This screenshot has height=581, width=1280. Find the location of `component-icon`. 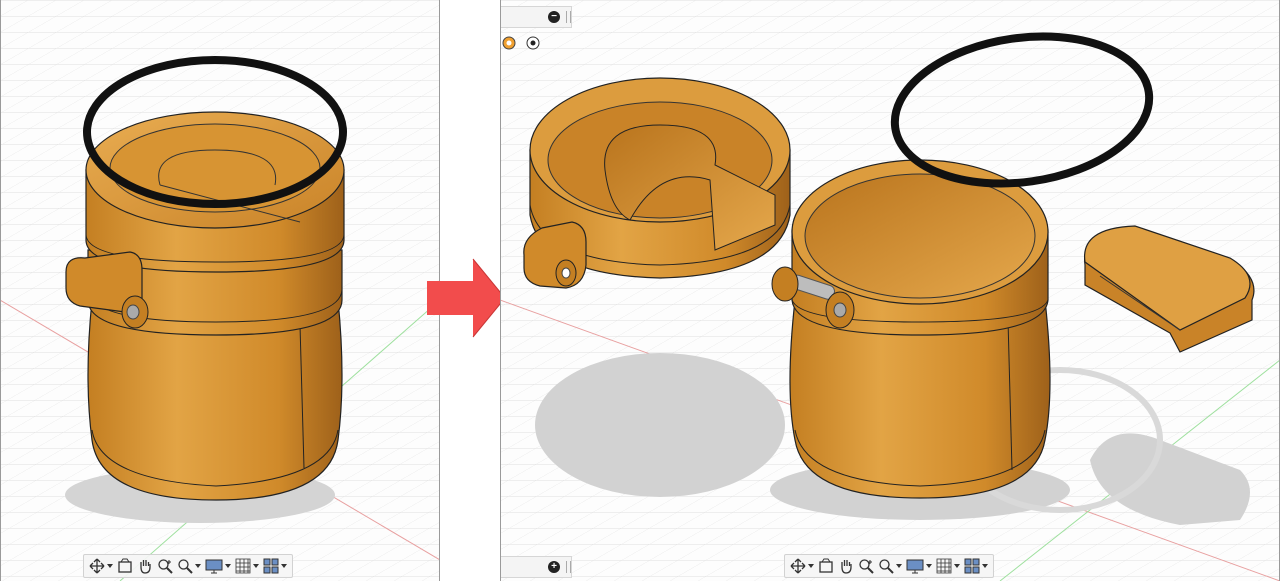

component-icon is located at coordinates (509, 43).